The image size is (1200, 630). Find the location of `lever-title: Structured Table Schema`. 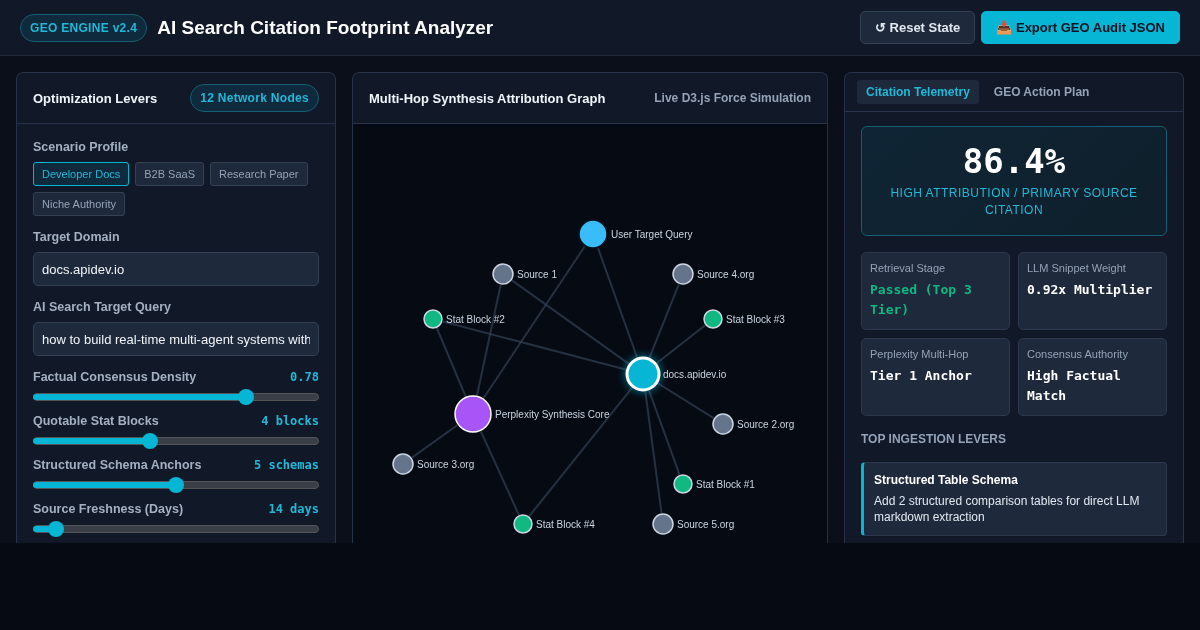

lever-title: Structured Table Schema is located at coordinates (946, 480).